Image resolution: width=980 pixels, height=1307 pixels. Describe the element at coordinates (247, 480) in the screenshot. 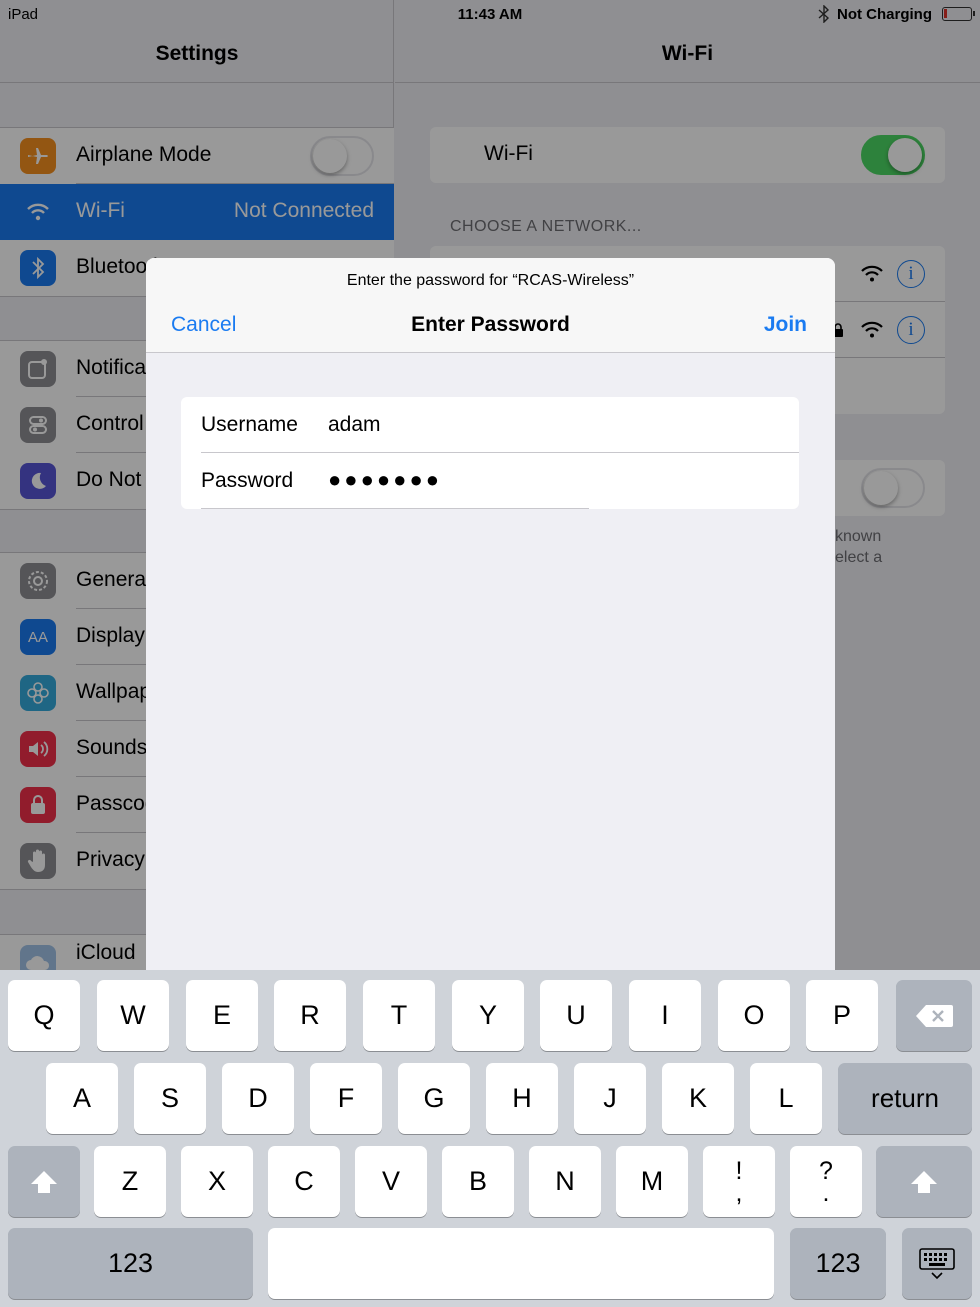

I see `password-label: Password` at that location.